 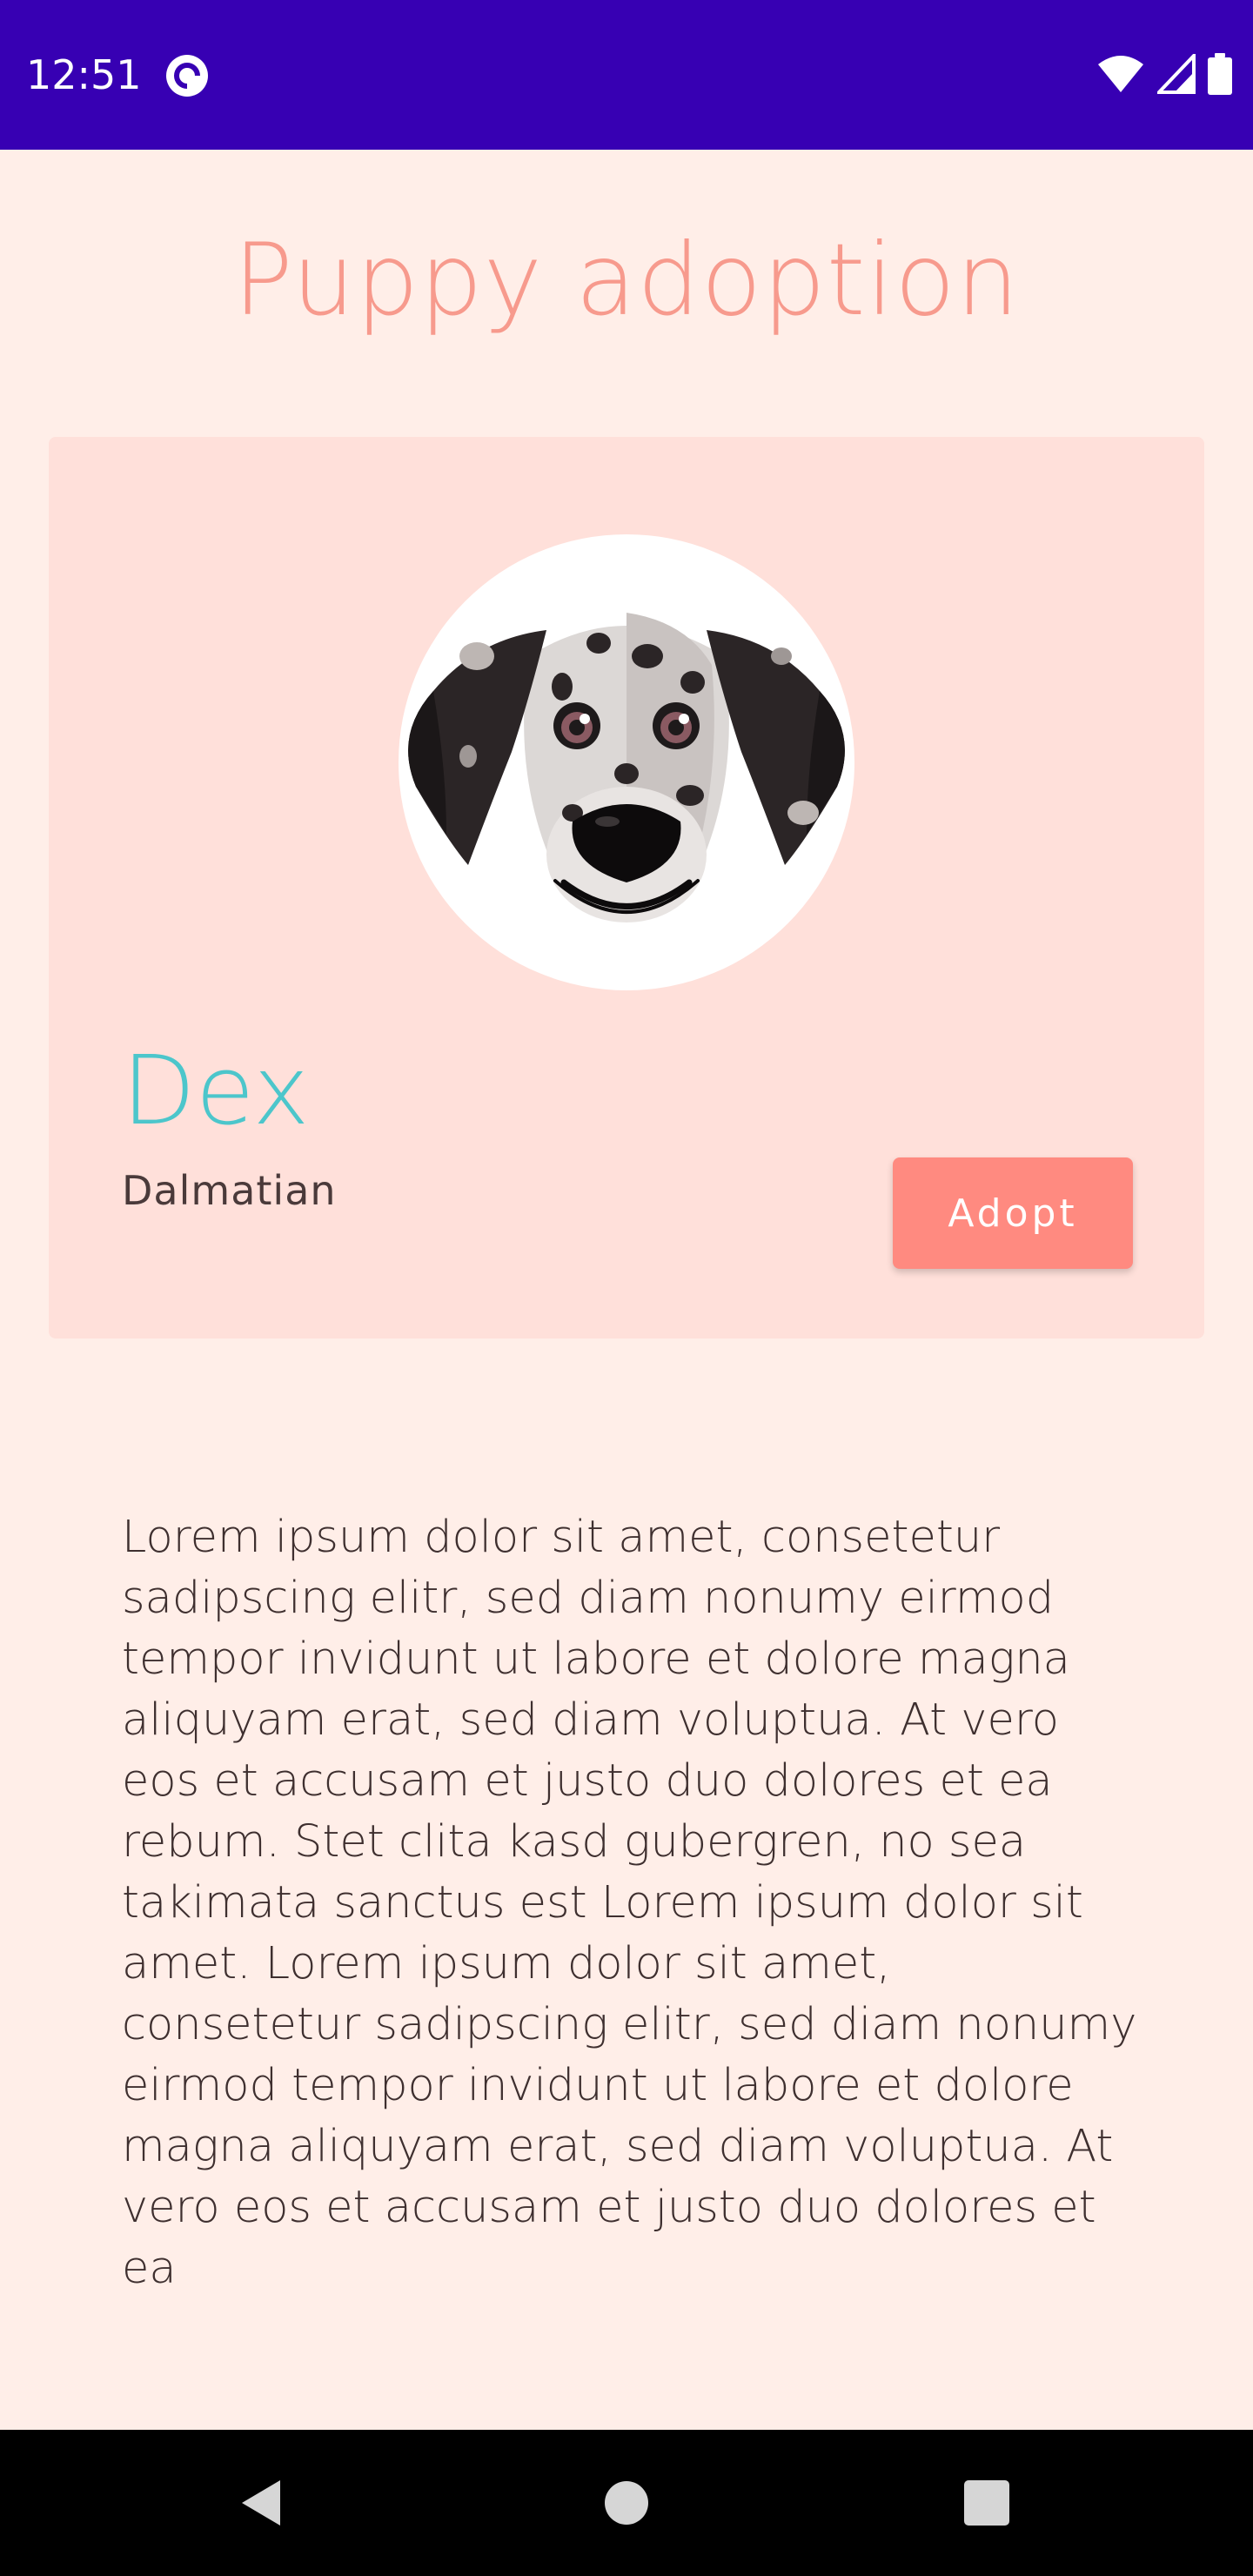 I want to click on cellular-signal-icon, so click(x=1175, y=74).